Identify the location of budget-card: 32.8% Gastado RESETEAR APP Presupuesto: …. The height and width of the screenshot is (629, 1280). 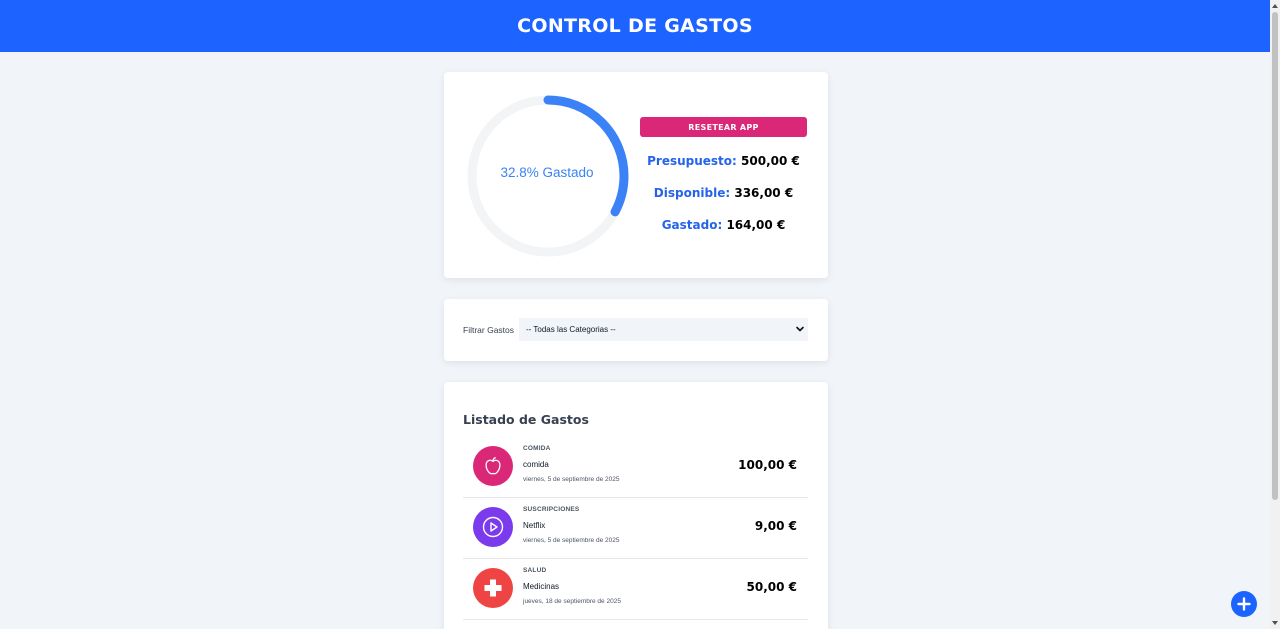
(636, 175).